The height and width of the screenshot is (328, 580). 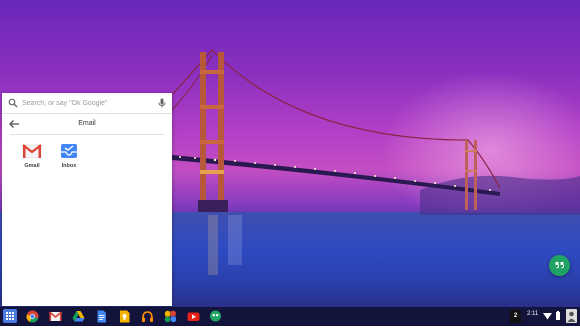 I want to click on folder-header: Email, so click(x=87, y=124).